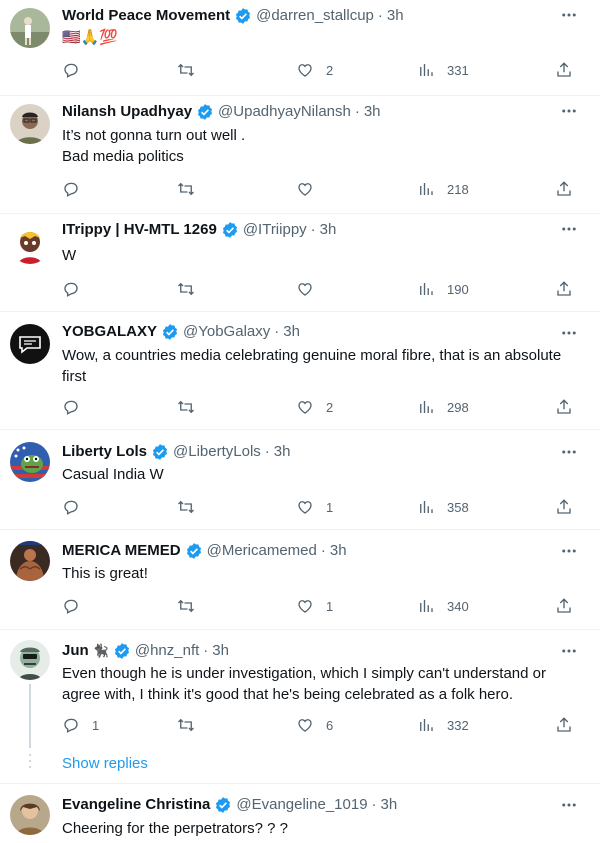 The image size is (600, 843). I want to click on author-handle: @YobGalaxy, so click(226, 332).